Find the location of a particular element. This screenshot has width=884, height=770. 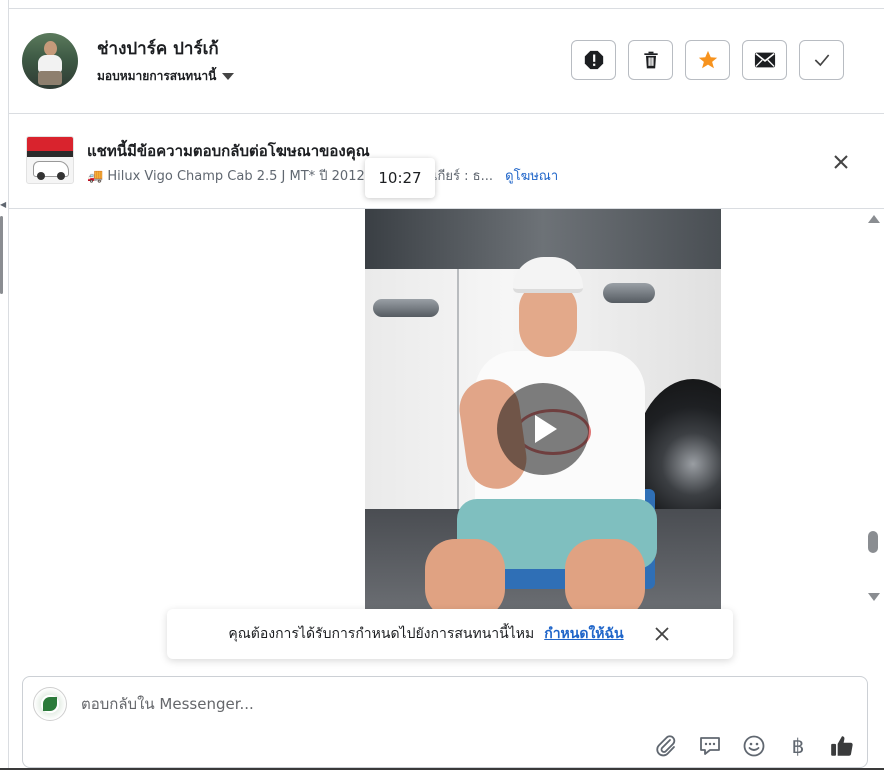

mark-done-button is located at coordinates (821, 60).